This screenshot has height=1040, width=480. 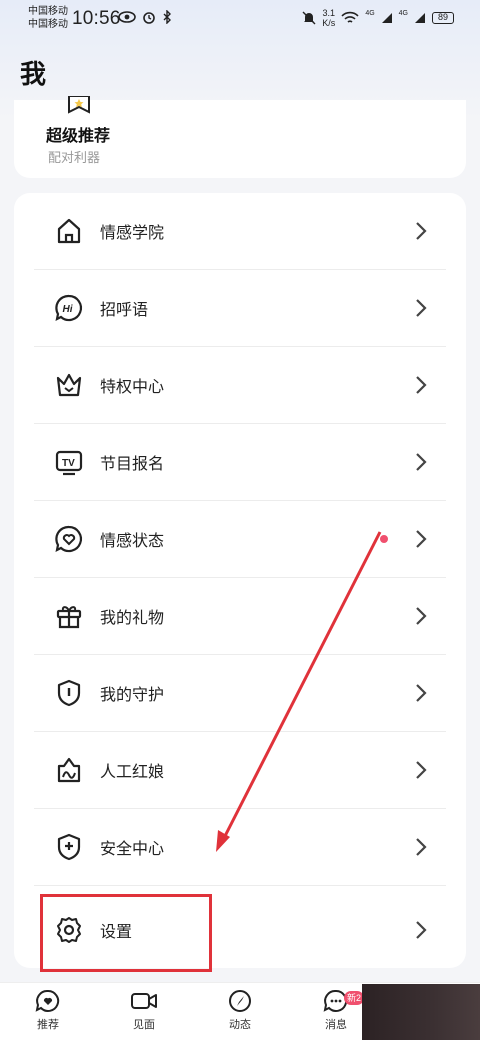 I want to click on tv-icon: TV, so click(x=69, y=463).